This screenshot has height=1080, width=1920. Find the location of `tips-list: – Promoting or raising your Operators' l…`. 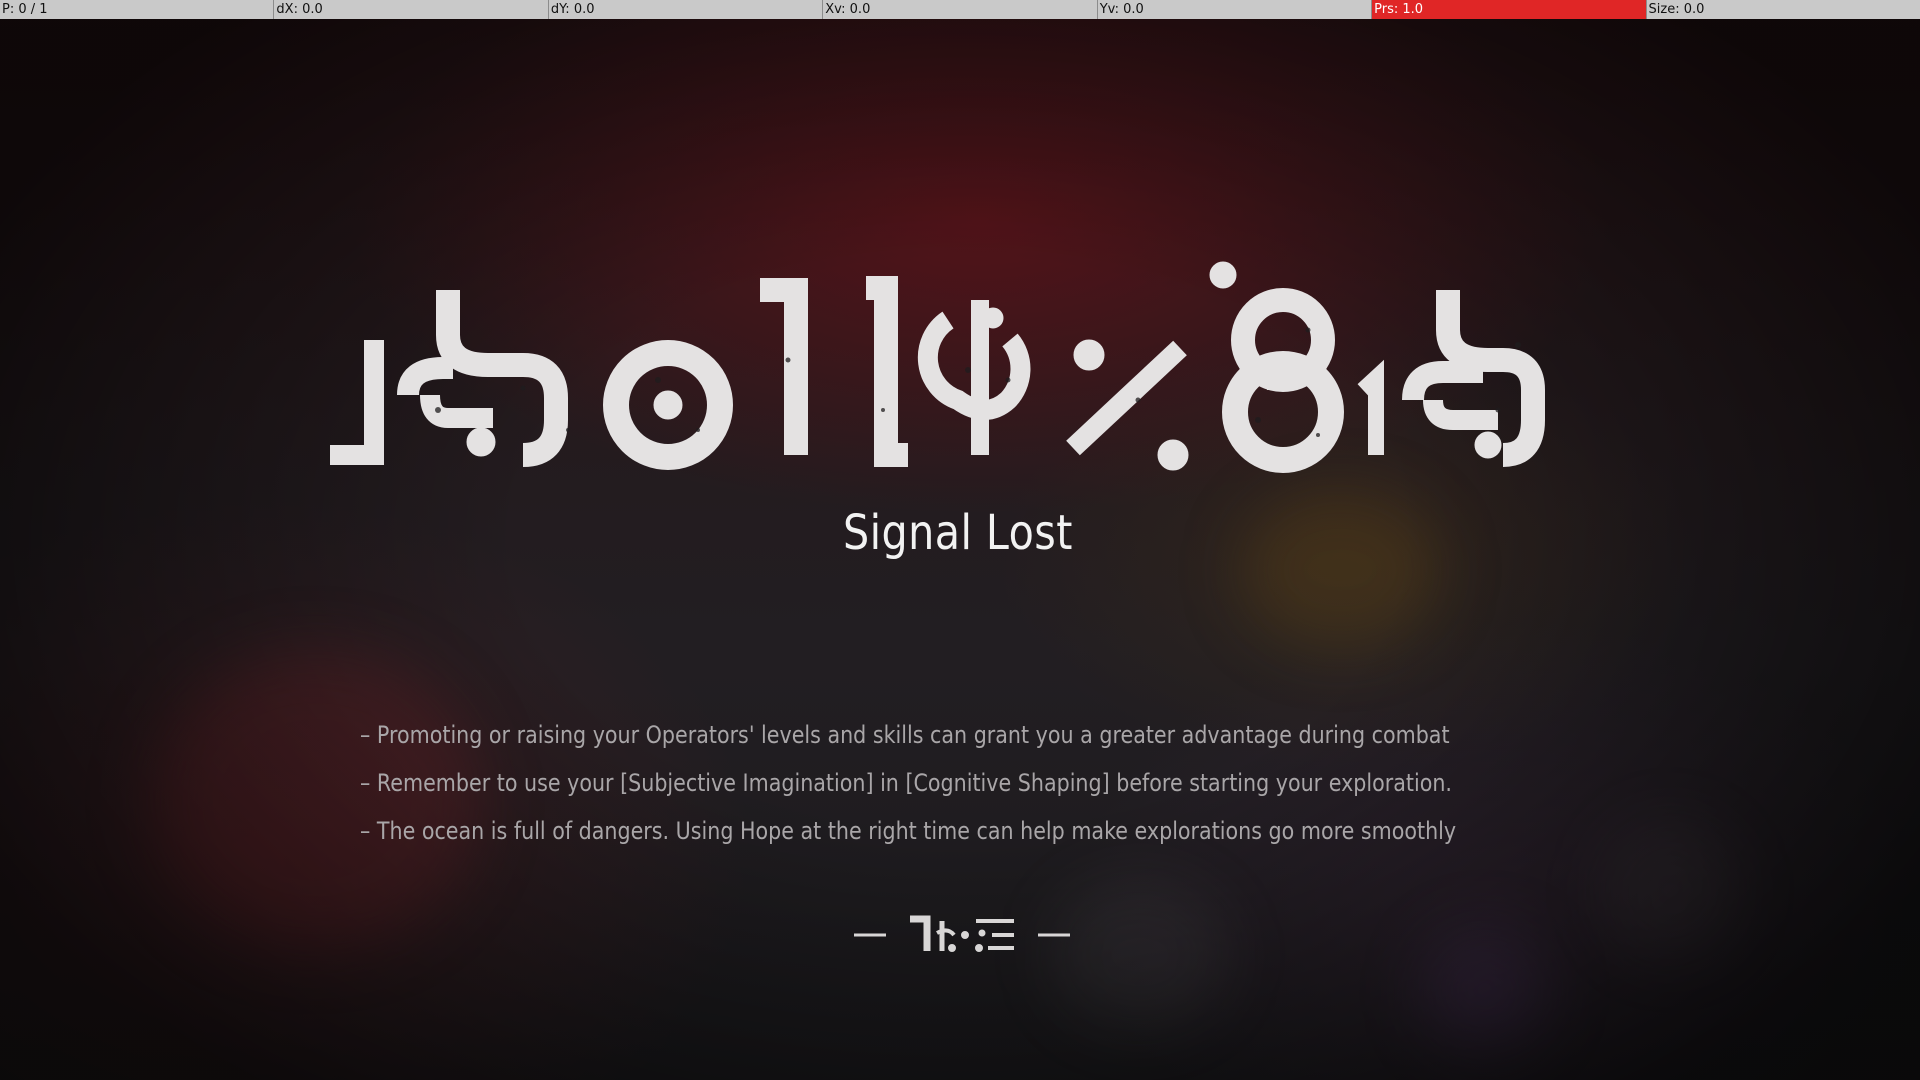

tips-list: – Promoting or raising your Operators' l… is located at coordinates (990, 788).